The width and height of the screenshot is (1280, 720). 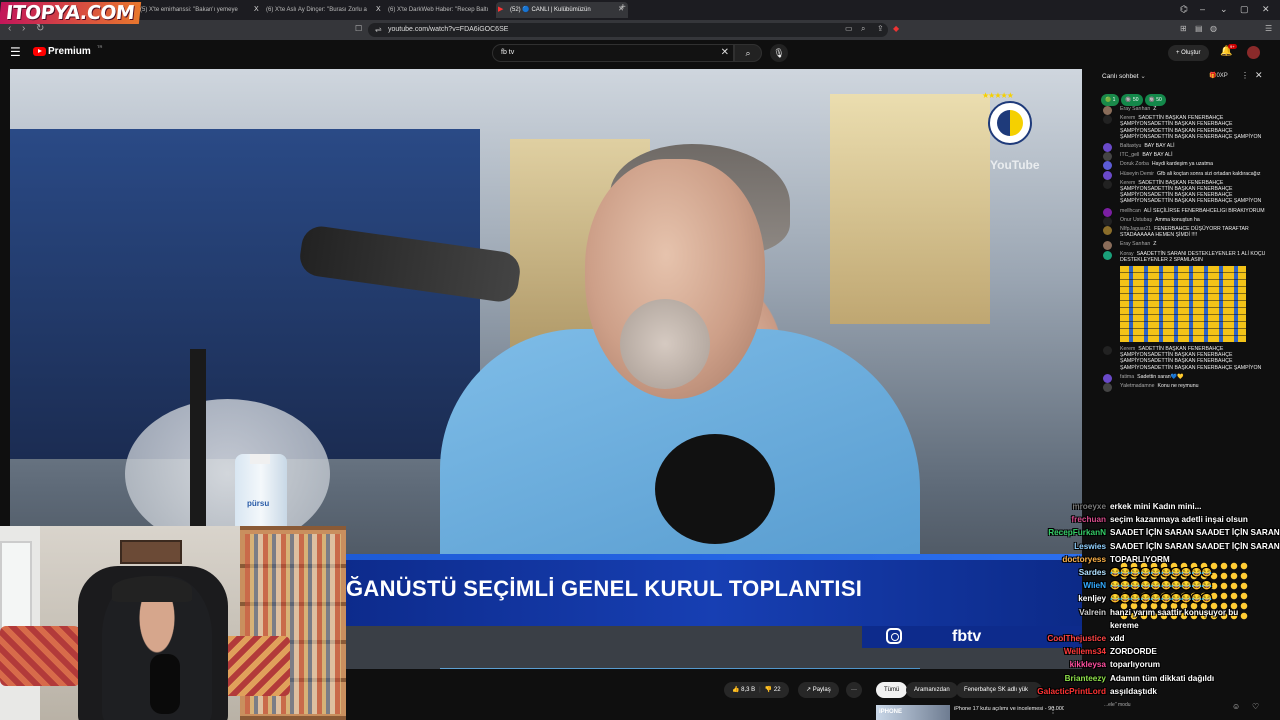 What do you see at coordinates (1127, 183) in the screenshot?
I see `chat-author: Kerem` at bounding box center [1127, 183].